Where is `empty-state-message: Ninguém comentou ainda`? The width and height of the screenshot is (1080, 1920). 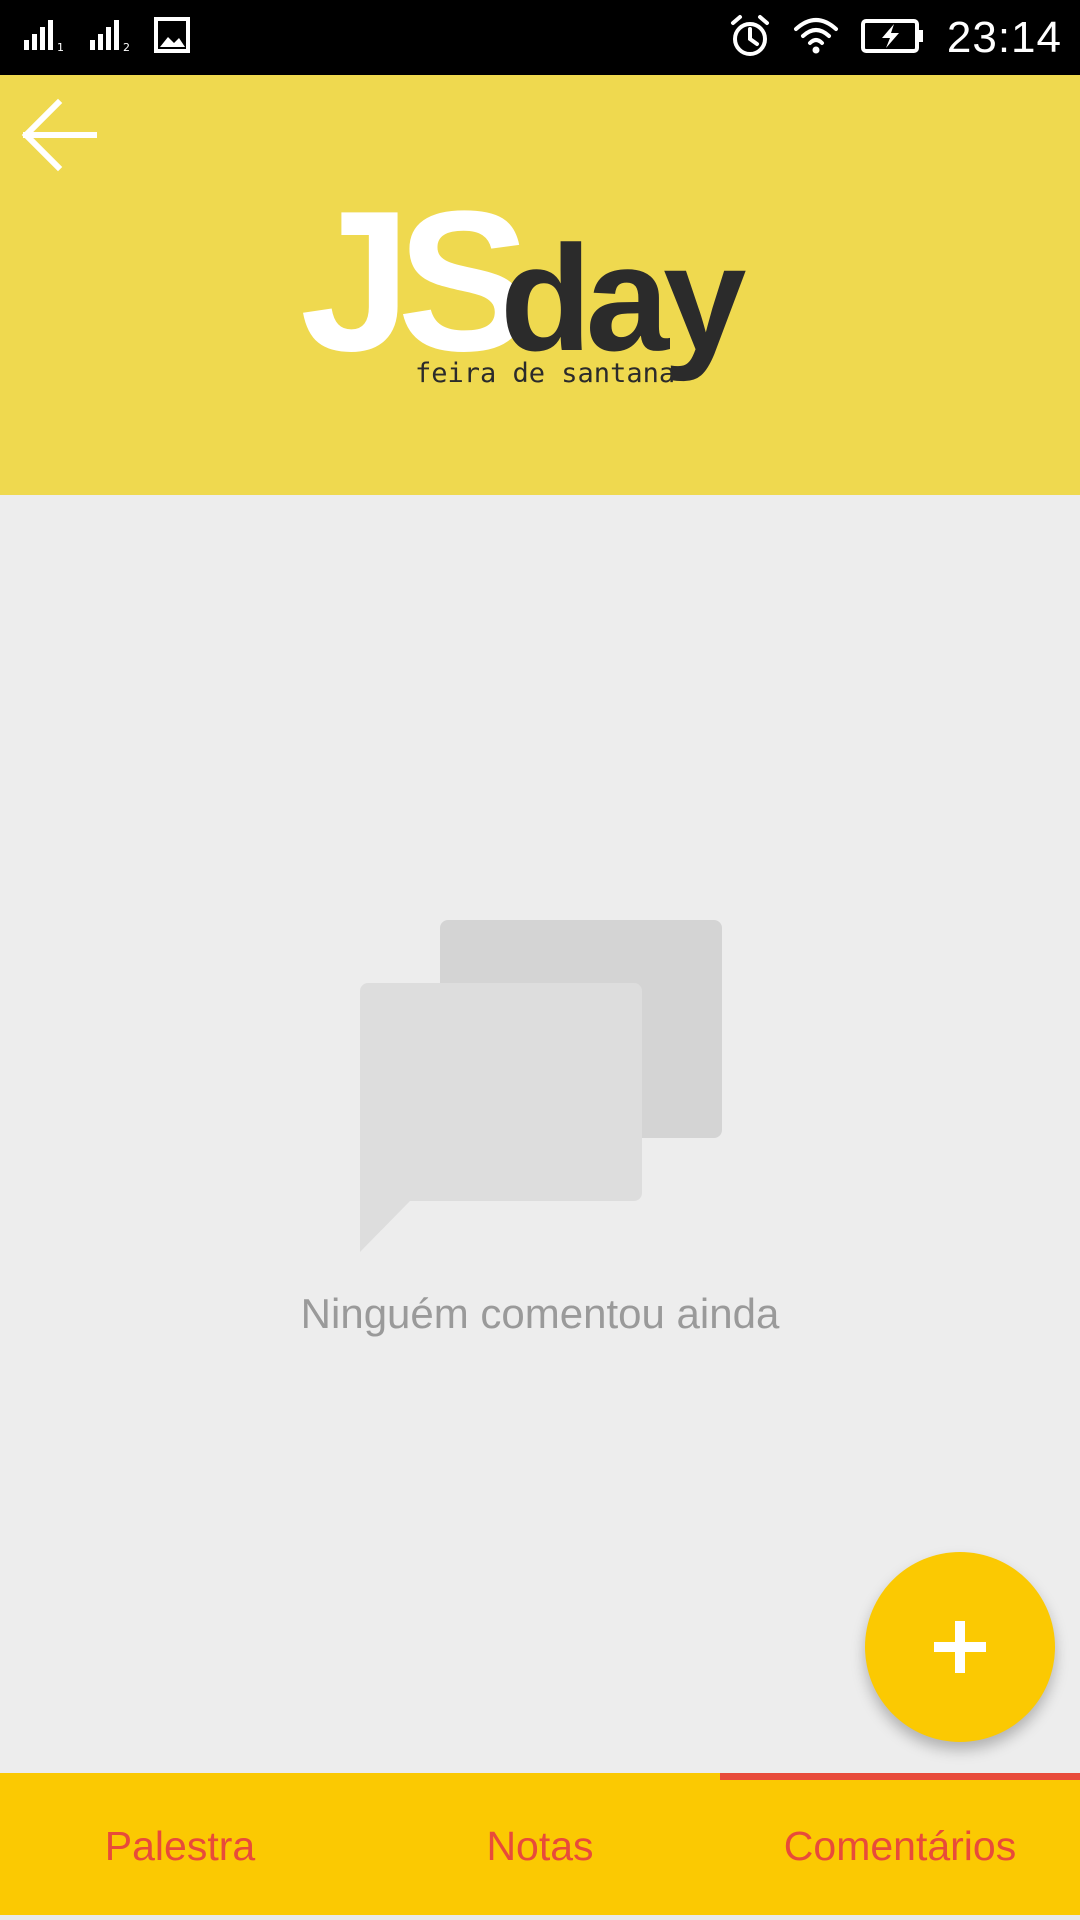 empty-state-message: Ninguém comentou ainda is located at coordinates (540, 1313).